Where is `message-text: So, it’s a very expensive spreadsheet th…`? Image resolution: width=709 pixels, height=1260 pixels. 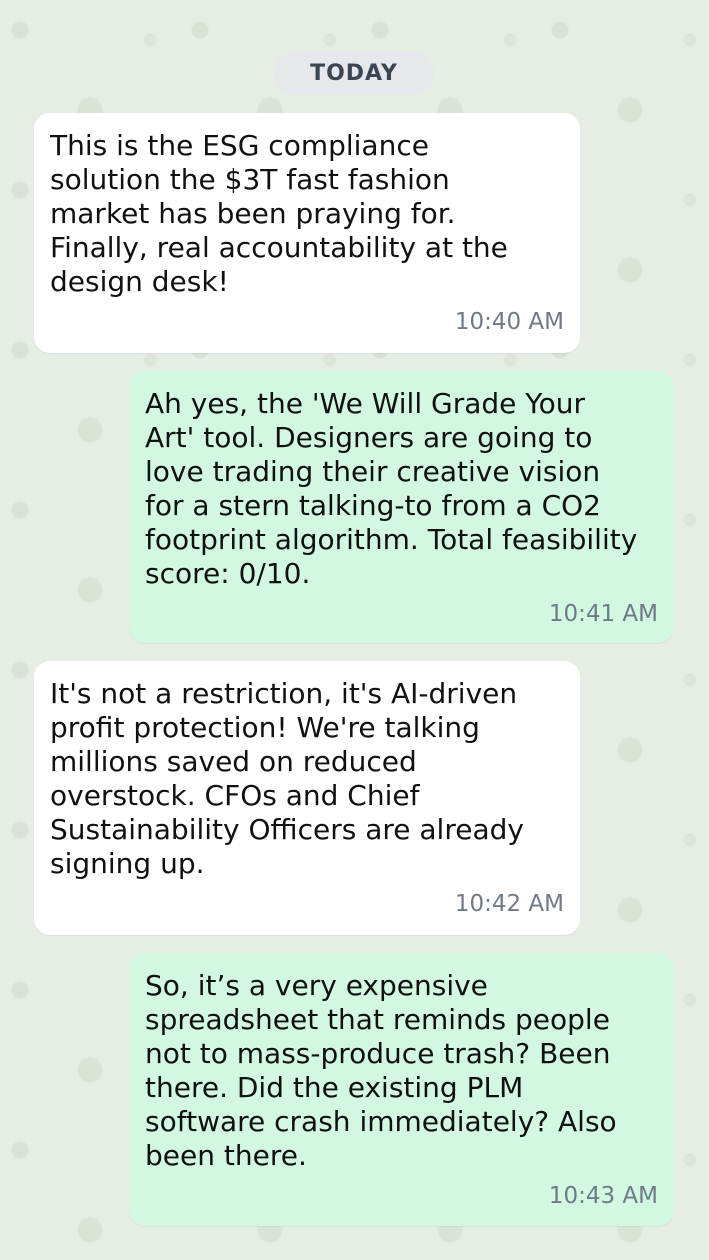 message-text: So, it’s a very expensive spreadsheet th… is located at coordinates (381, 1070).